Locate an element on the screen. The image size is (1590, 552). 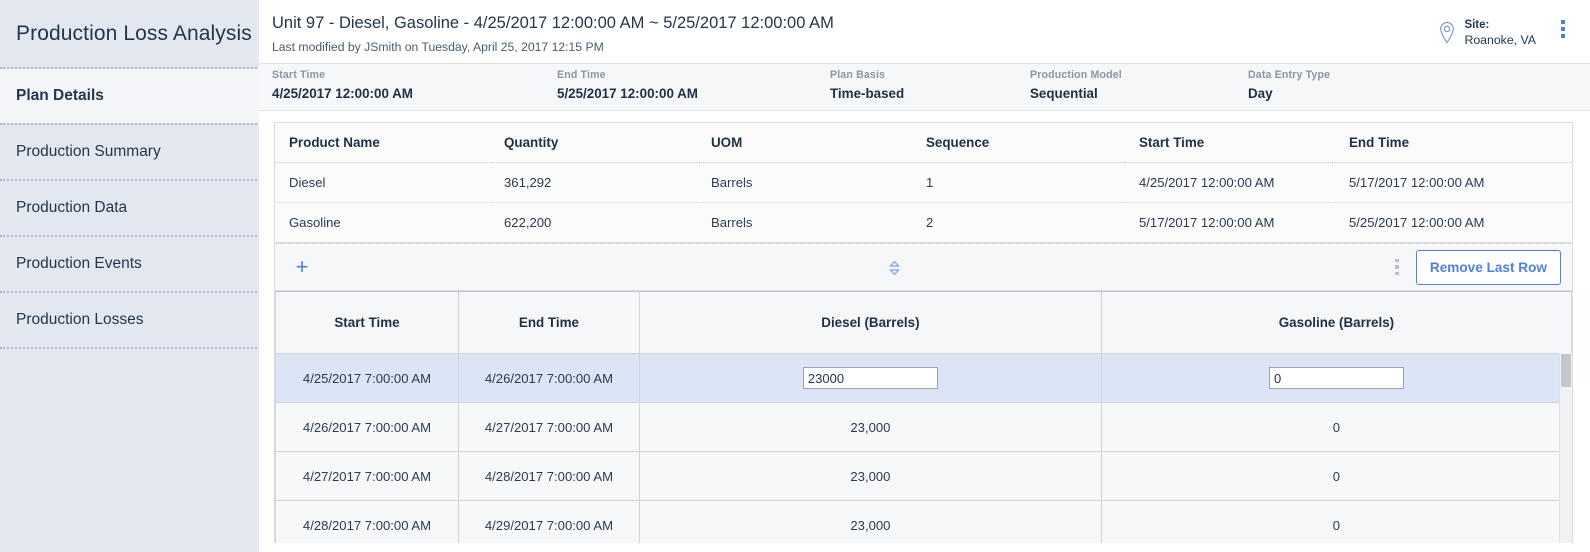
column-header-uom: UOM is located at coordinates (804, 143).